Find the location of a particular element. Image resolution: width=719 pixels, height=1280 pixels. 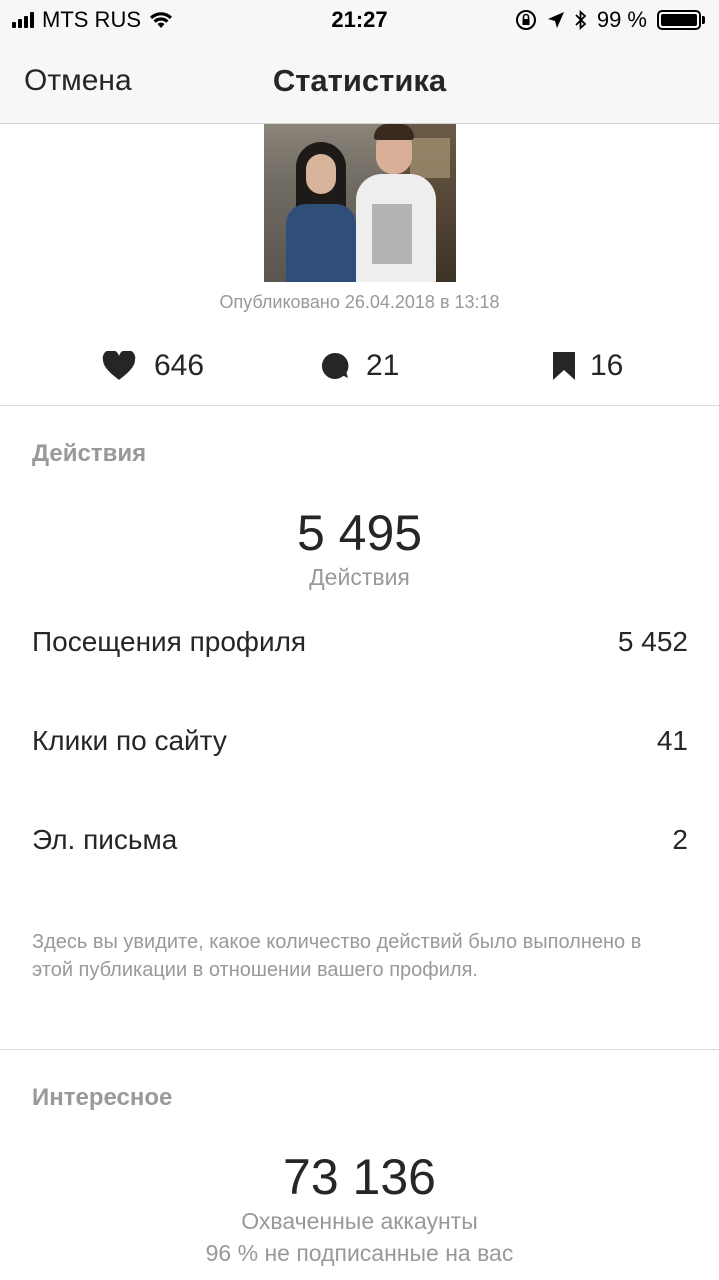

likes-stat: 646 is located at coordinates (153, 366).